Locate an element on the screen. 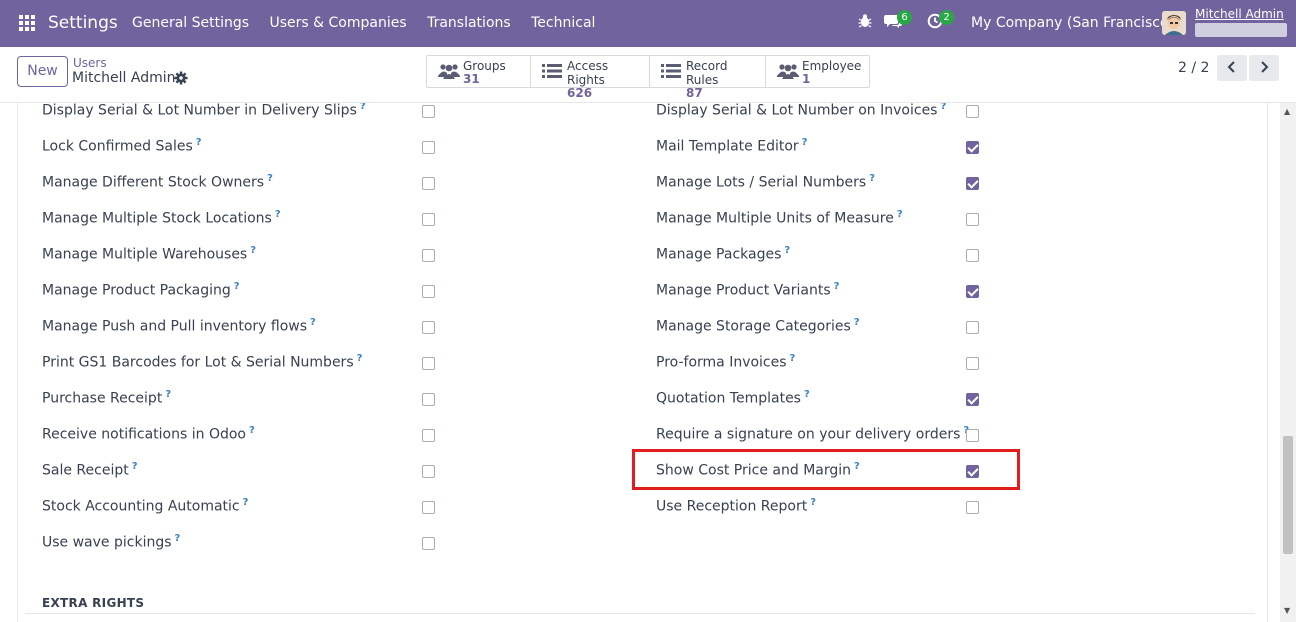 This screenshot has width=1296, height=622. access-rights-smart-button: Access Rights 626 is located at coordinates (590, 78).